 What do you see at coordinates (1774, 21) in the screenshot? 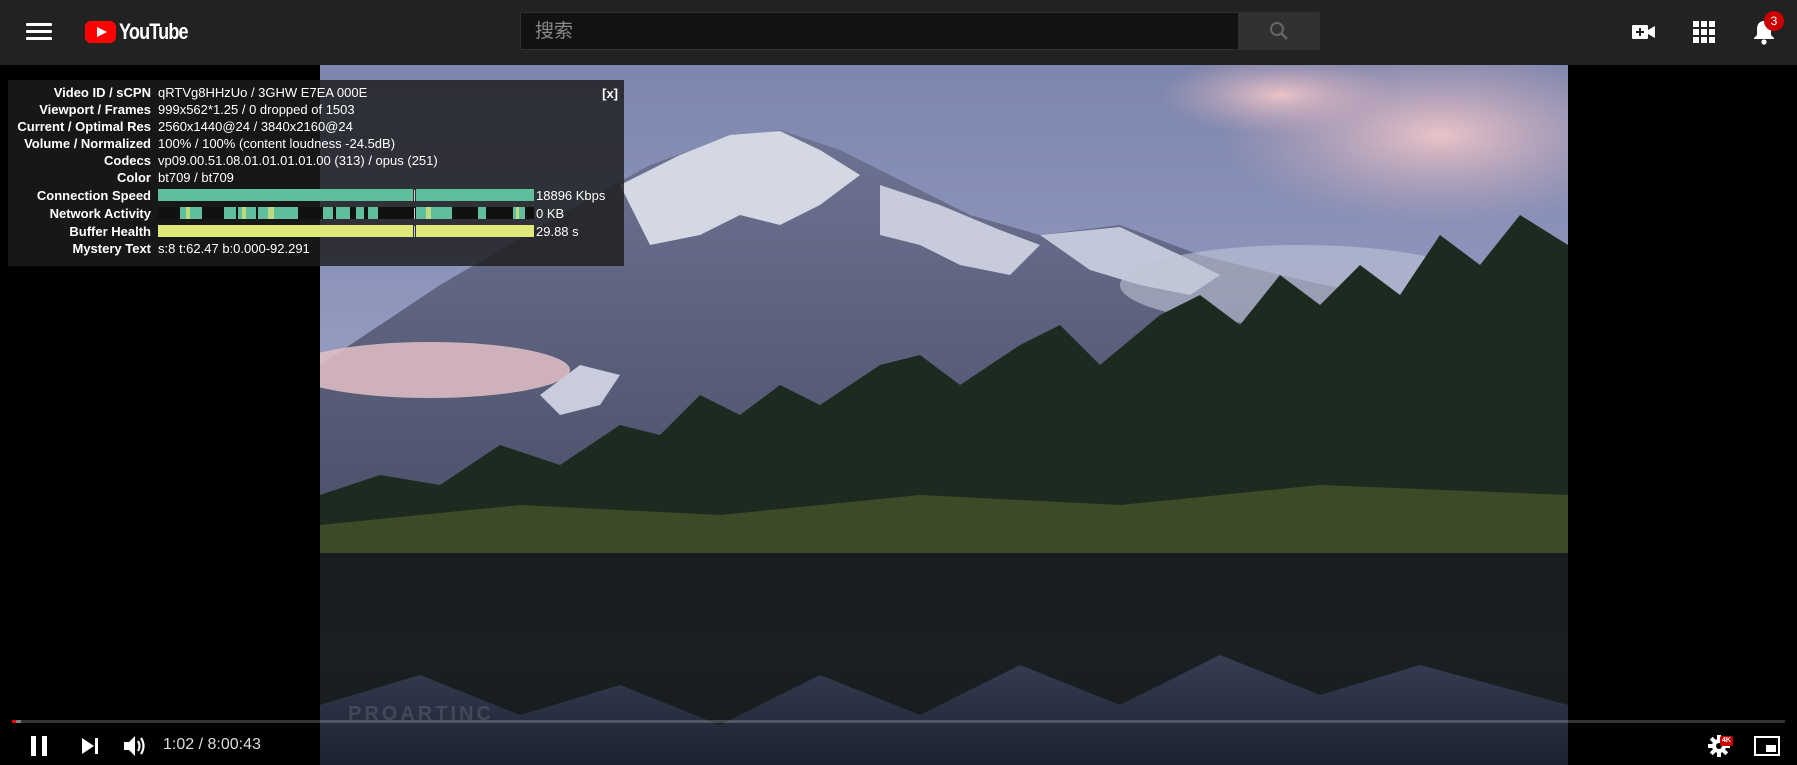
I see `notification-count-badge: 3` at bounding box center [1774, 21].